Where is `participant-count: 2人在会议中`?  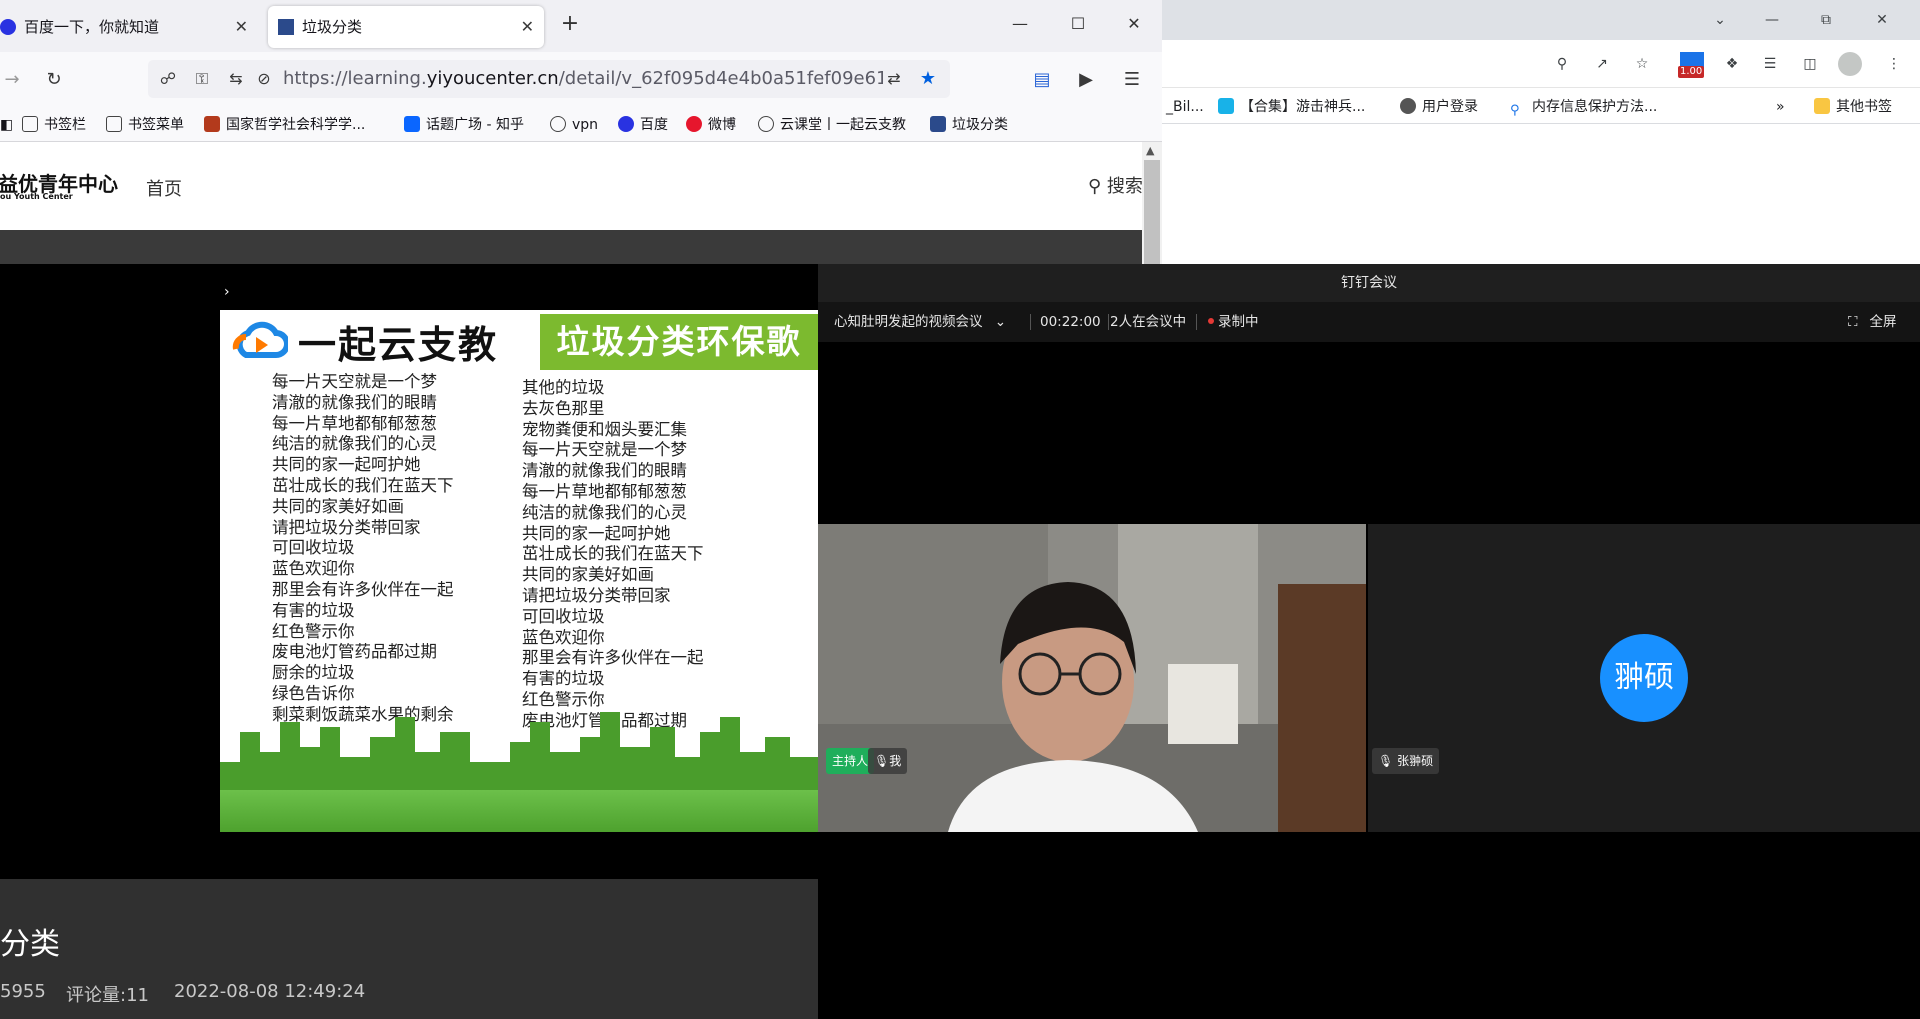
participant-count: 2人在会议中 is located at coordinates (1148, 322).